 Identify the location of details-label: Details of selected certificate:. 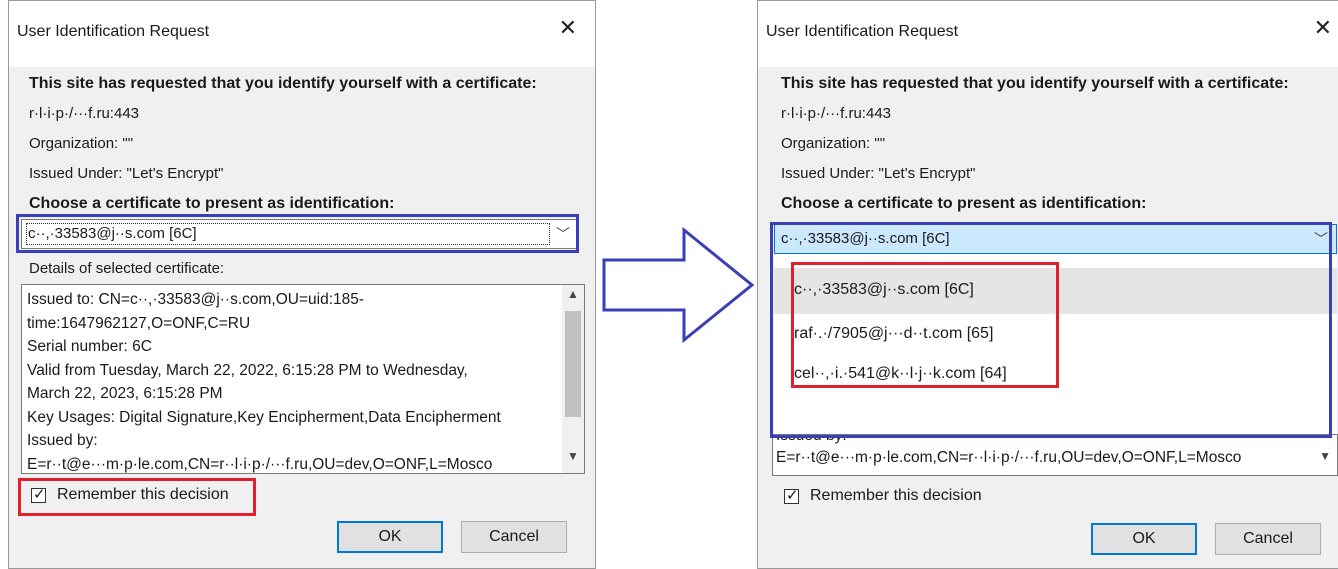
(127, 268).